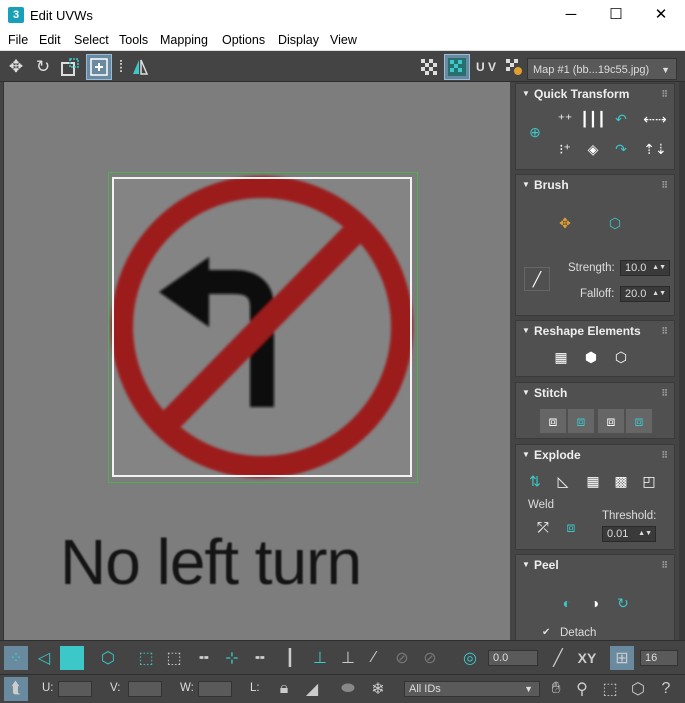 The image size is (685, 703). I want to click on space-horizontal-icon: ◈, so click(593, 149).